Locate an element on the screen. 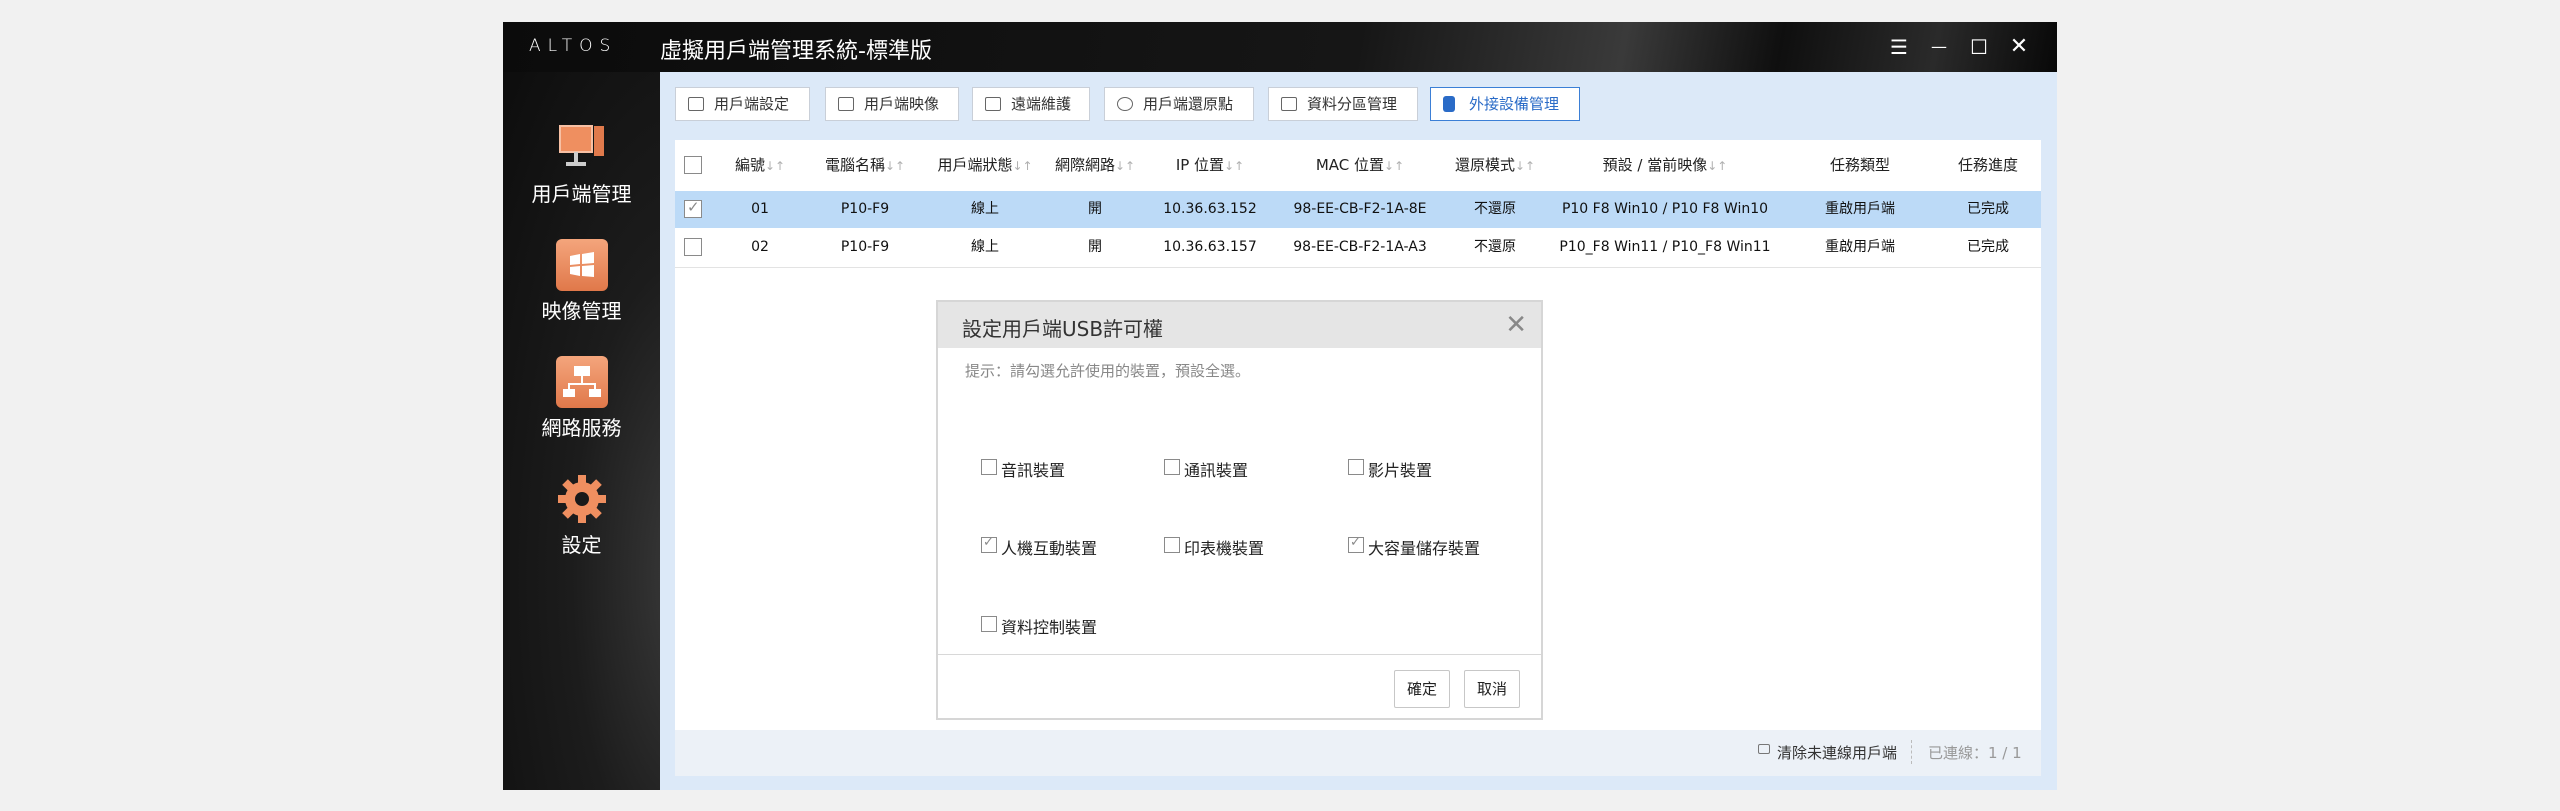  select-all-checkbox is located at coordinates (693, 165).